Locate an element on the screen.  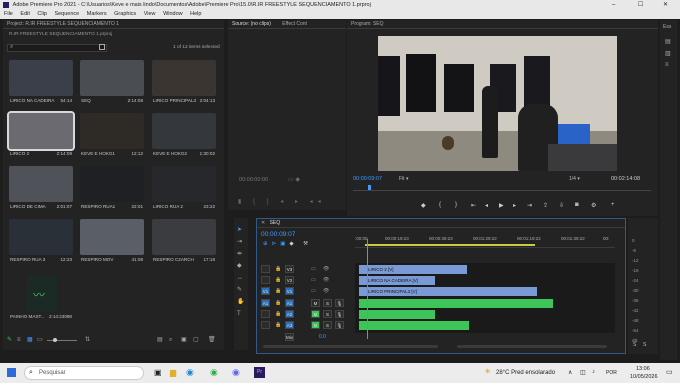
hand-icon: ✋ is located at coordinates (240, 302).